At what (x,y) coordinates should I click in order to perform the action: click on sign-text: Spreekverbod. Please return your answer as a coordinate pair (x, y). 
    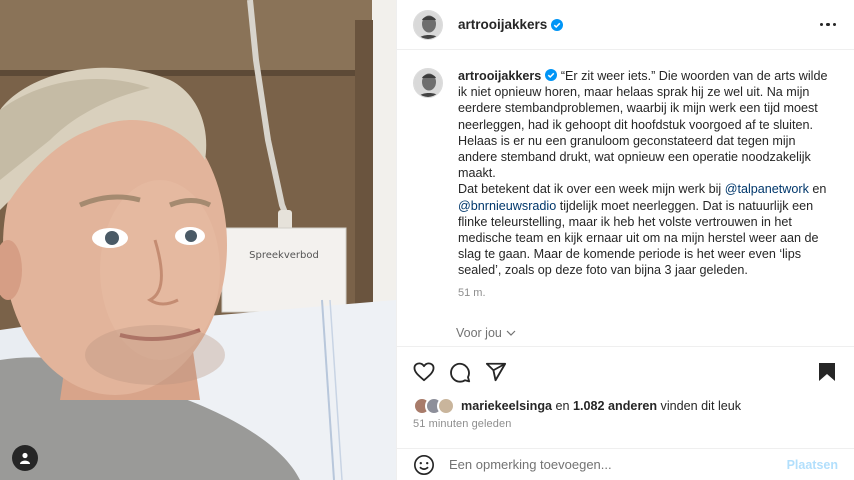
    Looking at the image, I should click on (284, 255).